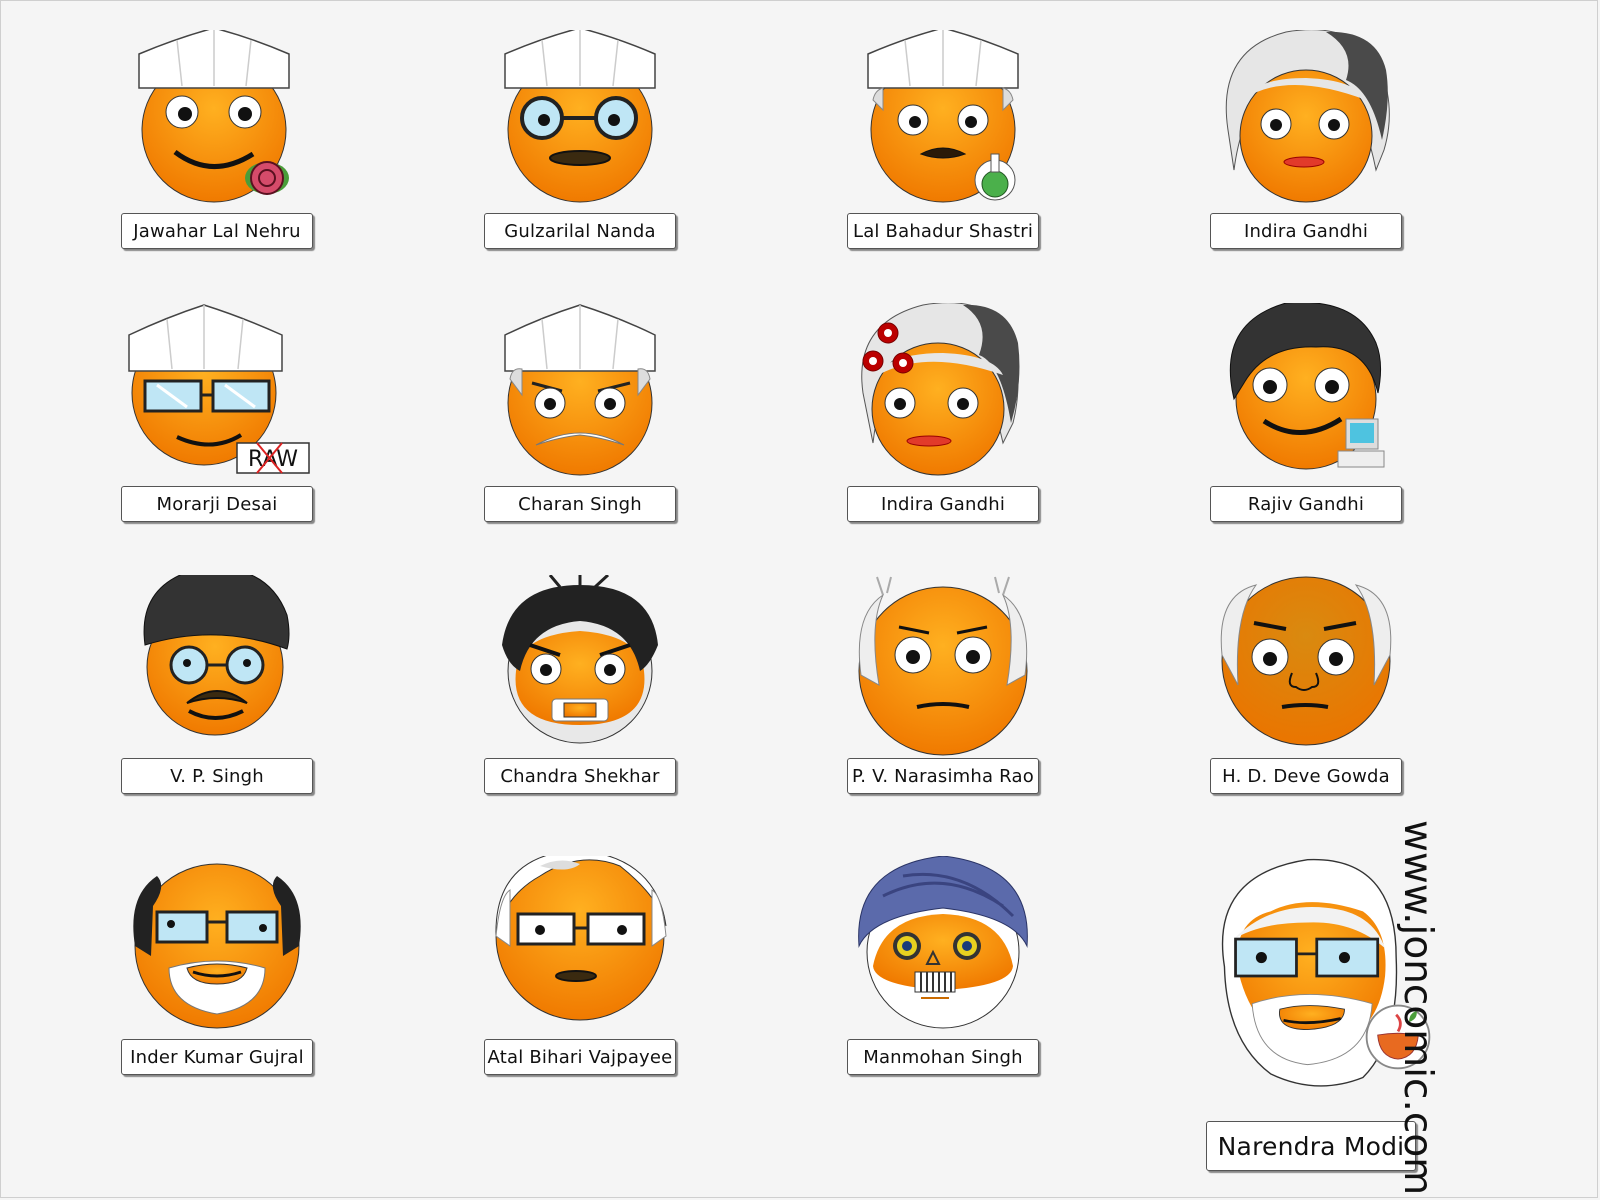 This screenshot has width=1600, height=1200. Describe the element at coordinates (1306, 776) in the screenshot. I see `portrait-name-label: H. D. Deve Gowda` at that location.